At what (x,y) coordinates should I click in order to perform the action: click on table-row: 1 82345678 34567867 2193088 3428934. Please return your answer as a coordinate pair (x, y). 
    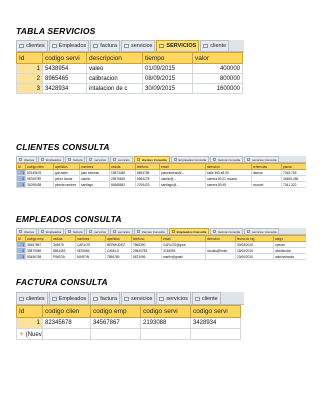
    Looking at the image, I should click on (128, 323).